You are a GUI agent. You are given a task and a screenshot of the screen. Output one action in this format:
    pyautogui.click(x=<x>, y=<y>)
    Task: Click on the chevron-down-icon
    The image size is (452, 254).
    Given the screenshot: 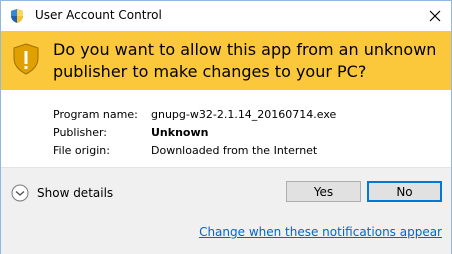 What is the action you would take?
    pyautogui.click(x=20, y=193)
    